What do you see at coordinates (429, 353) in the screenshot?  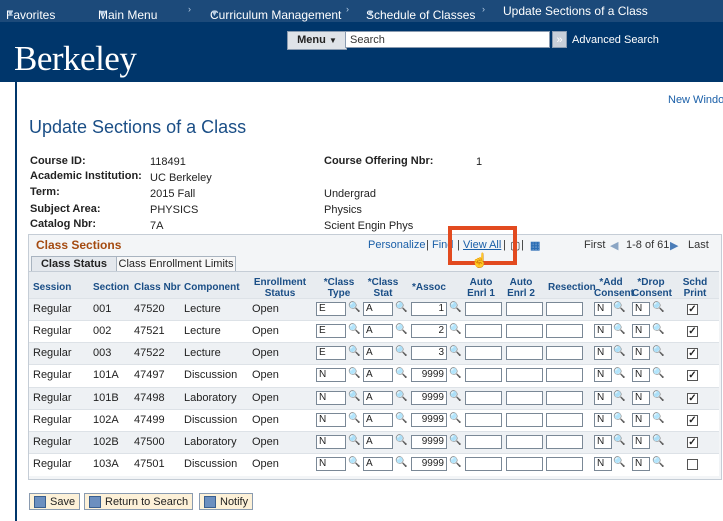 I see `assoc-input: 3` at bounding box center [429, 353].